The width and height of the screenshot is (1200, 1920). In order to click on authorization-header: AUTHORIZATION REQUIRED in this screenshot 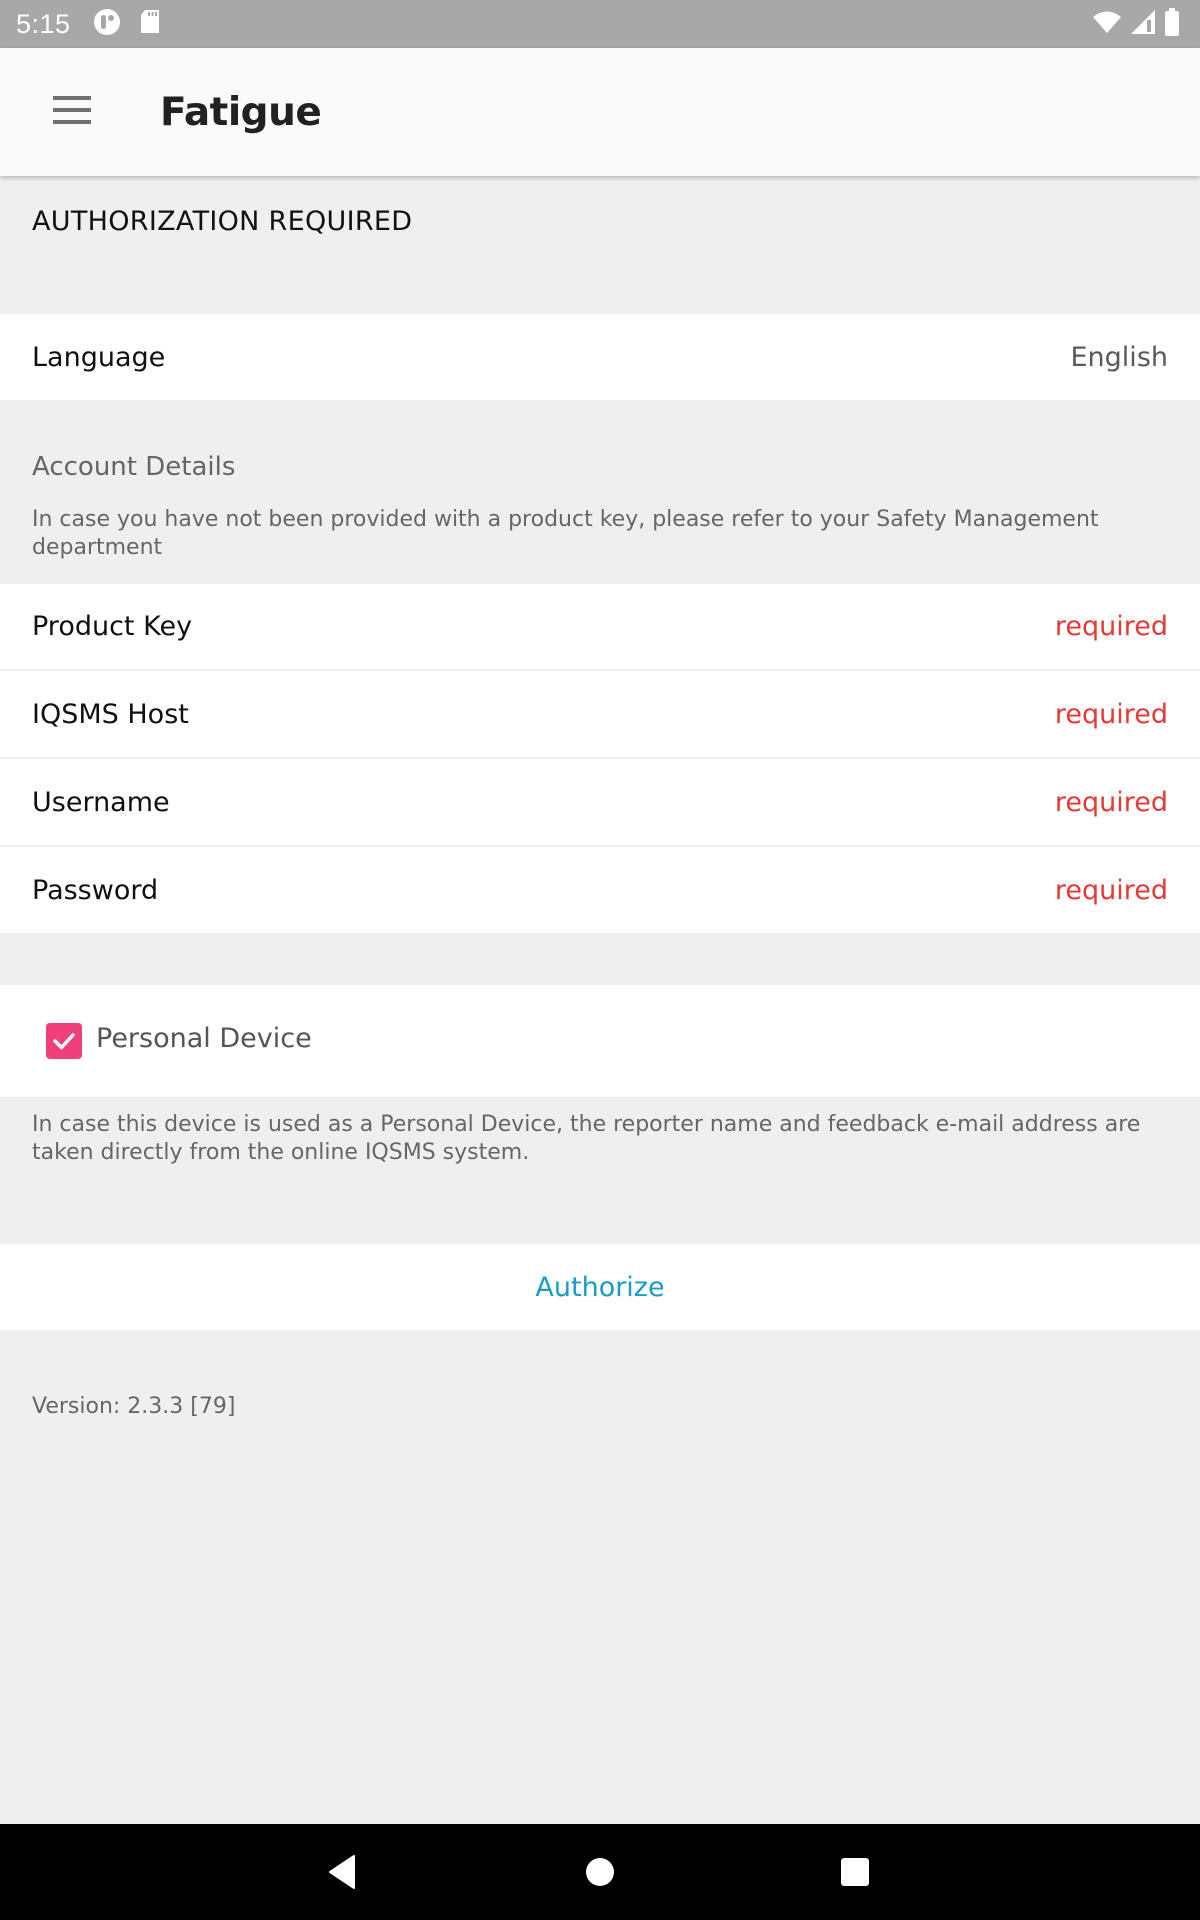, I will do `click(600, 245)`.